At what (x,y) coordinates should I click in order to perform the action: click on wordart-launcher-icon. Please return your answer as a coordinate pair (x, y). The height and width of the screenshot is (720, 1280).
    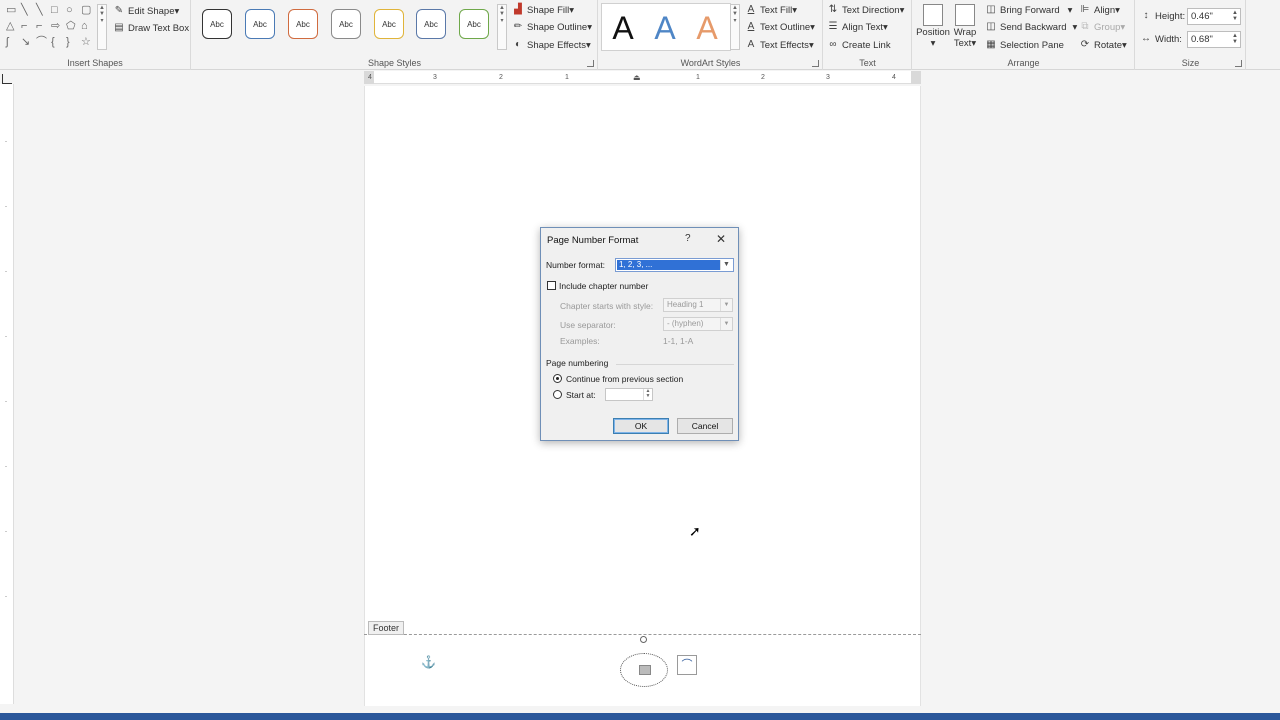
    Looking at the image, I should click on (815, 63).